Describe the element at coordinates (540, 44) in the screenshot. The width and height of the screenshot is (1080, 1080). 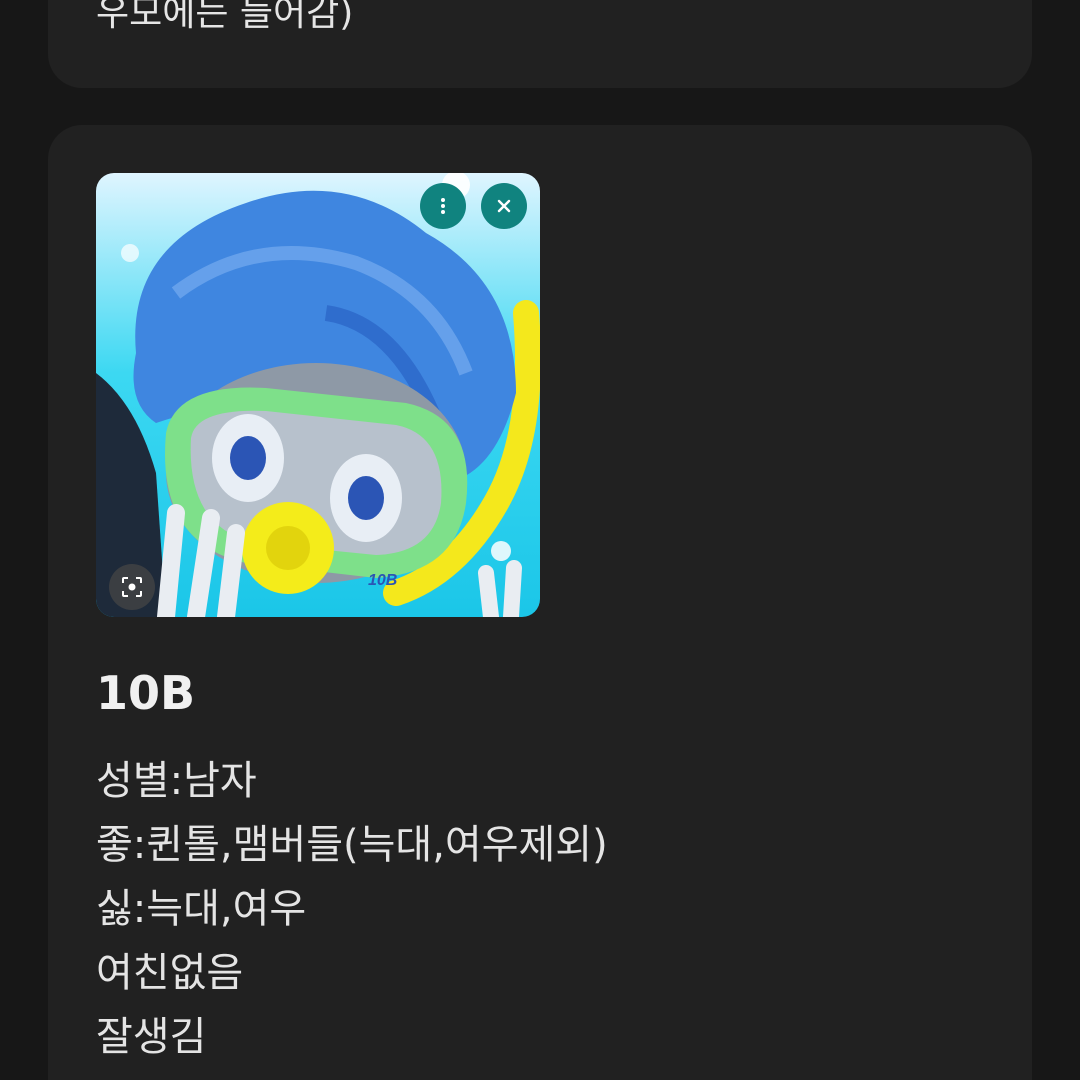
I see `previous-card: 우모에는 들어감)` at that location.